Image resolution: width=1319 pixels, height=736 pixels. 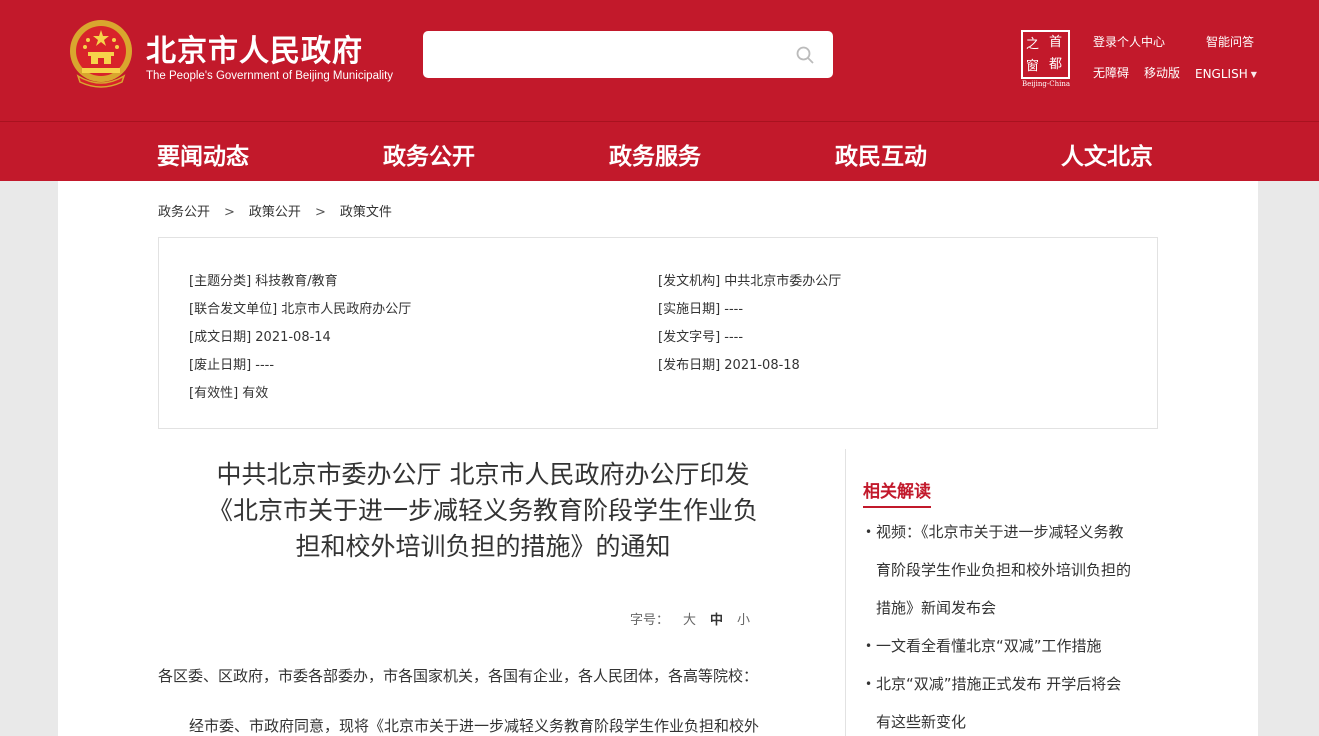 I want to click on logo-char-2: 首, so click(x=1056, y=42).